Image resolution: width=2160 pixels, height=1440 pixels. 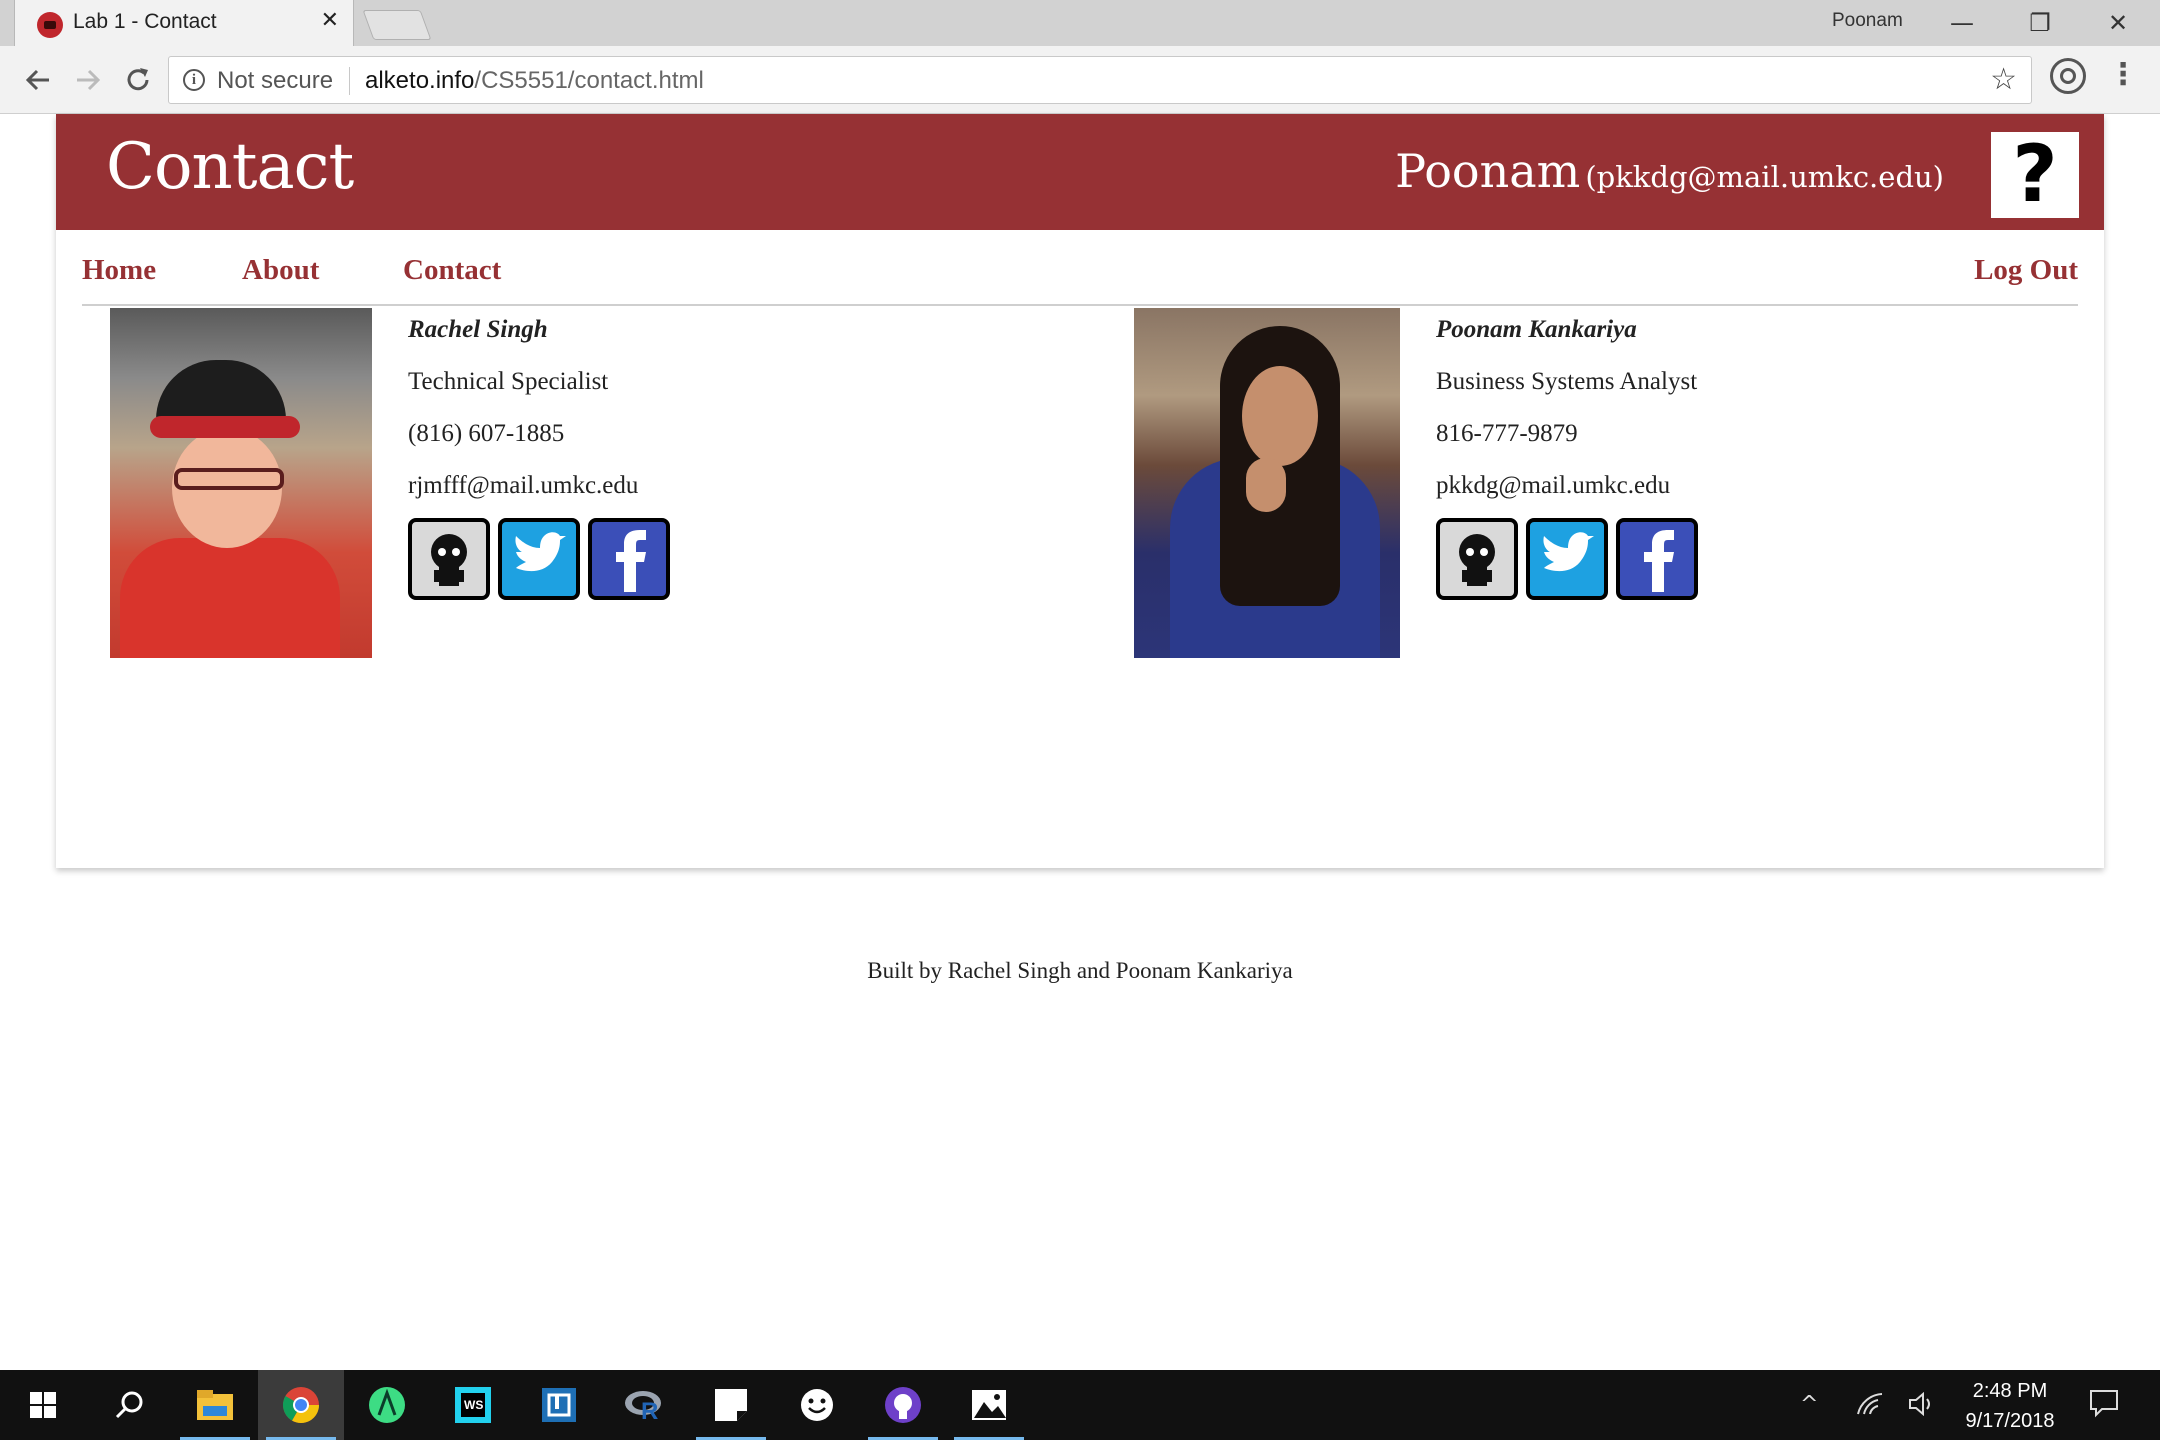 What do you see at coordinates (1764, 177) in the screenshot?
I see `user-email: (pkkdg@mail.umkc.edu)` at bounding box center [1764, 177].